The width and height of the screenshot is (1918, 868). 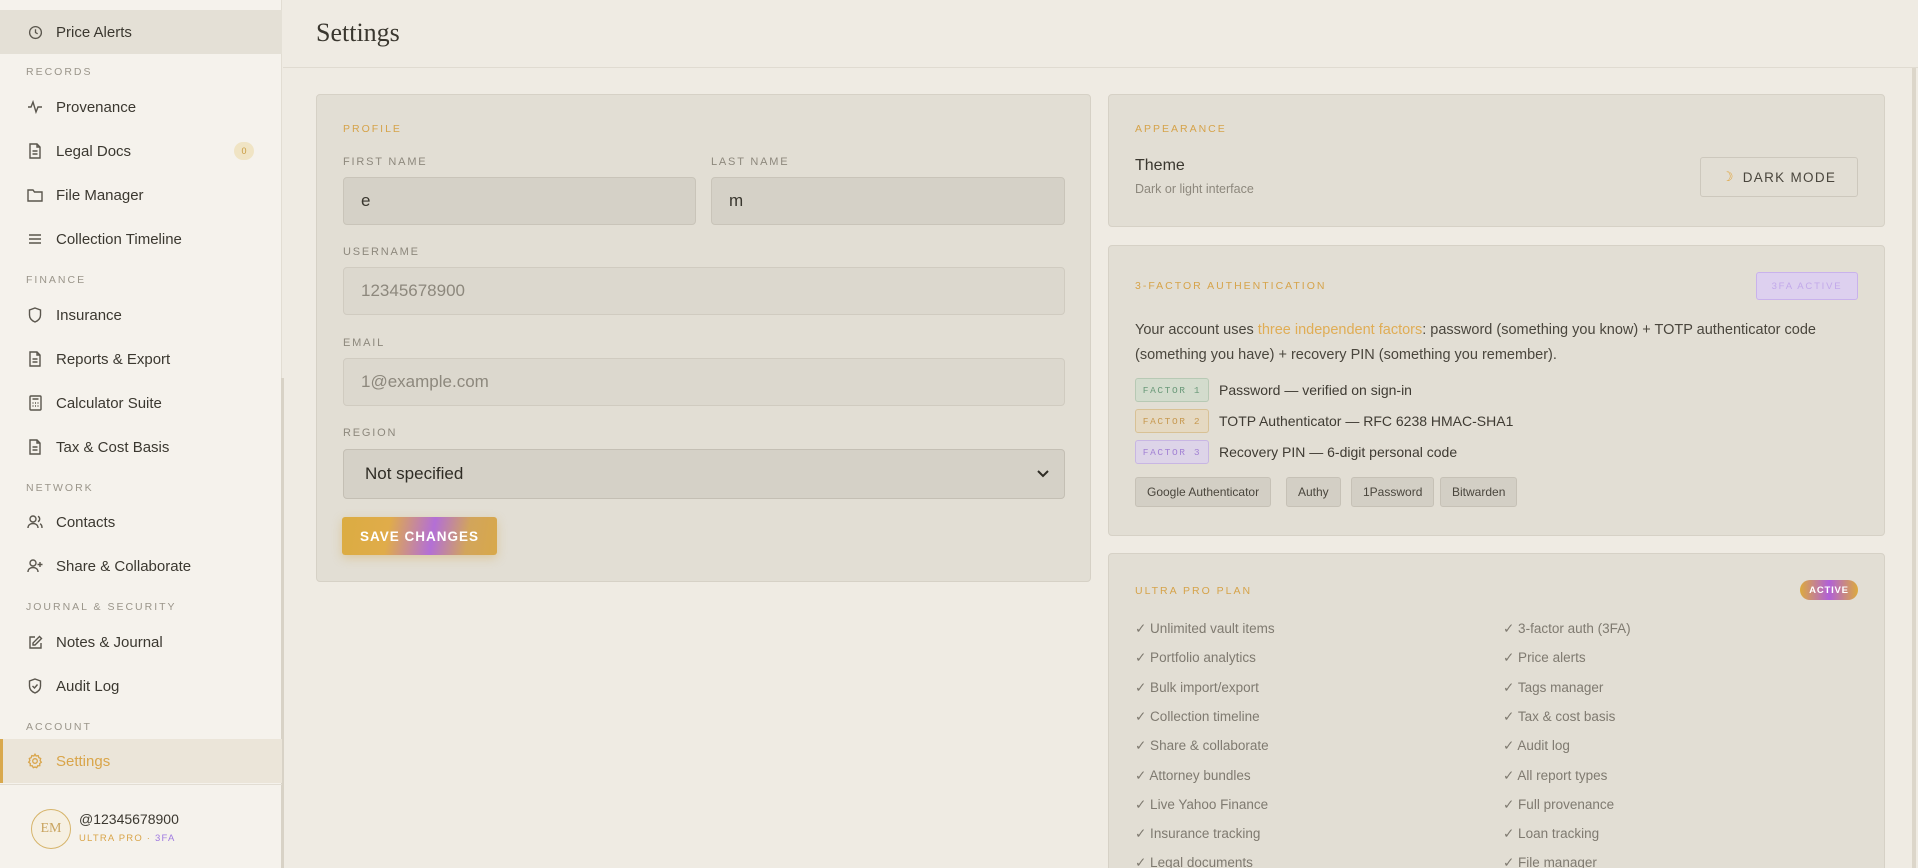 I want to click on shield-check-icon, so click(x=35, y=686).